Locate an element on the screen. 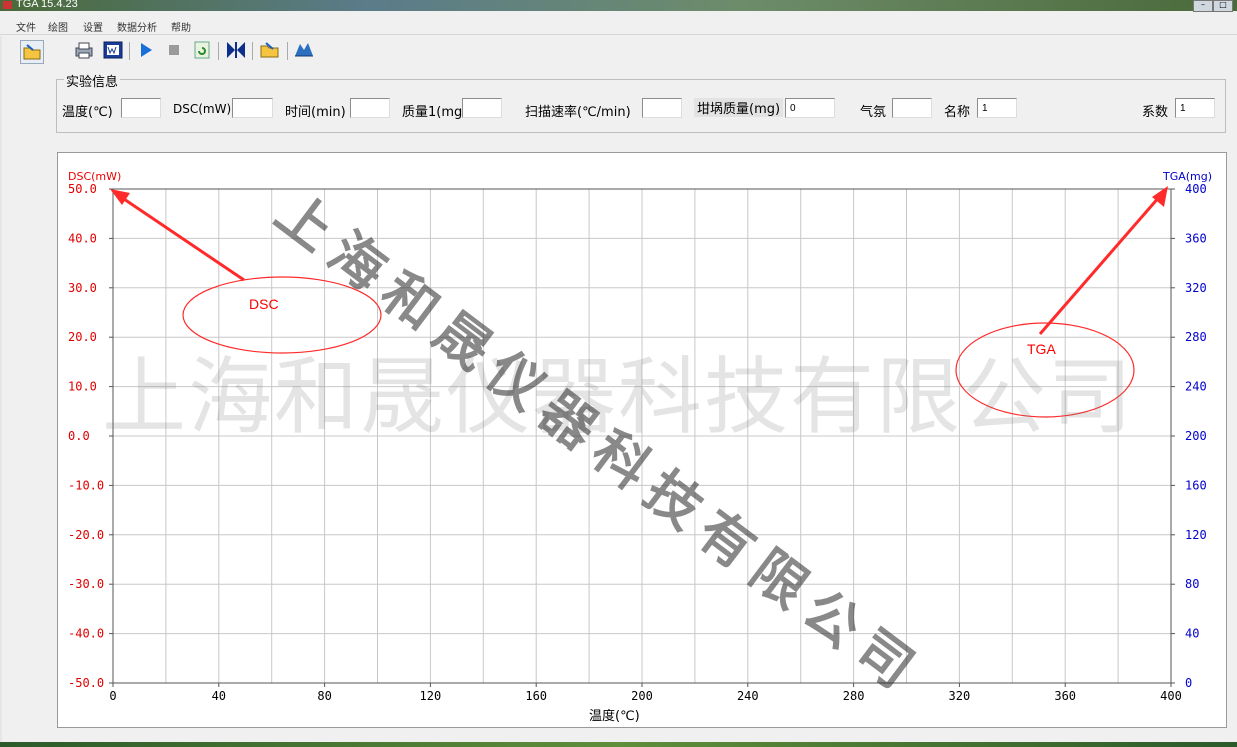  y-left-tick-label: 50.0 is located at coordinates (82, 189).